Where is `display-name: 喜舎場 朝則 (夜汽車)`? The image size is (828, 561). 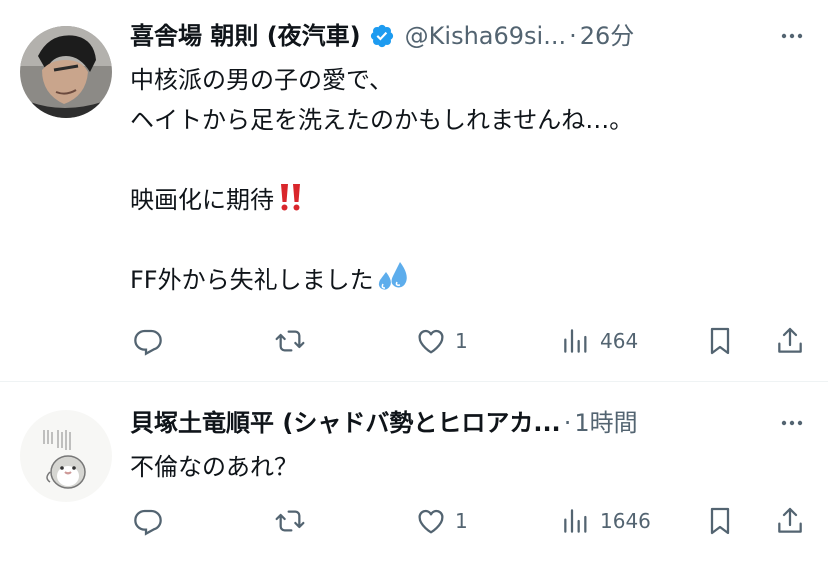 display-name: 喜舎場 朝則 (夜汽車) is located at coordinates (245, 36).